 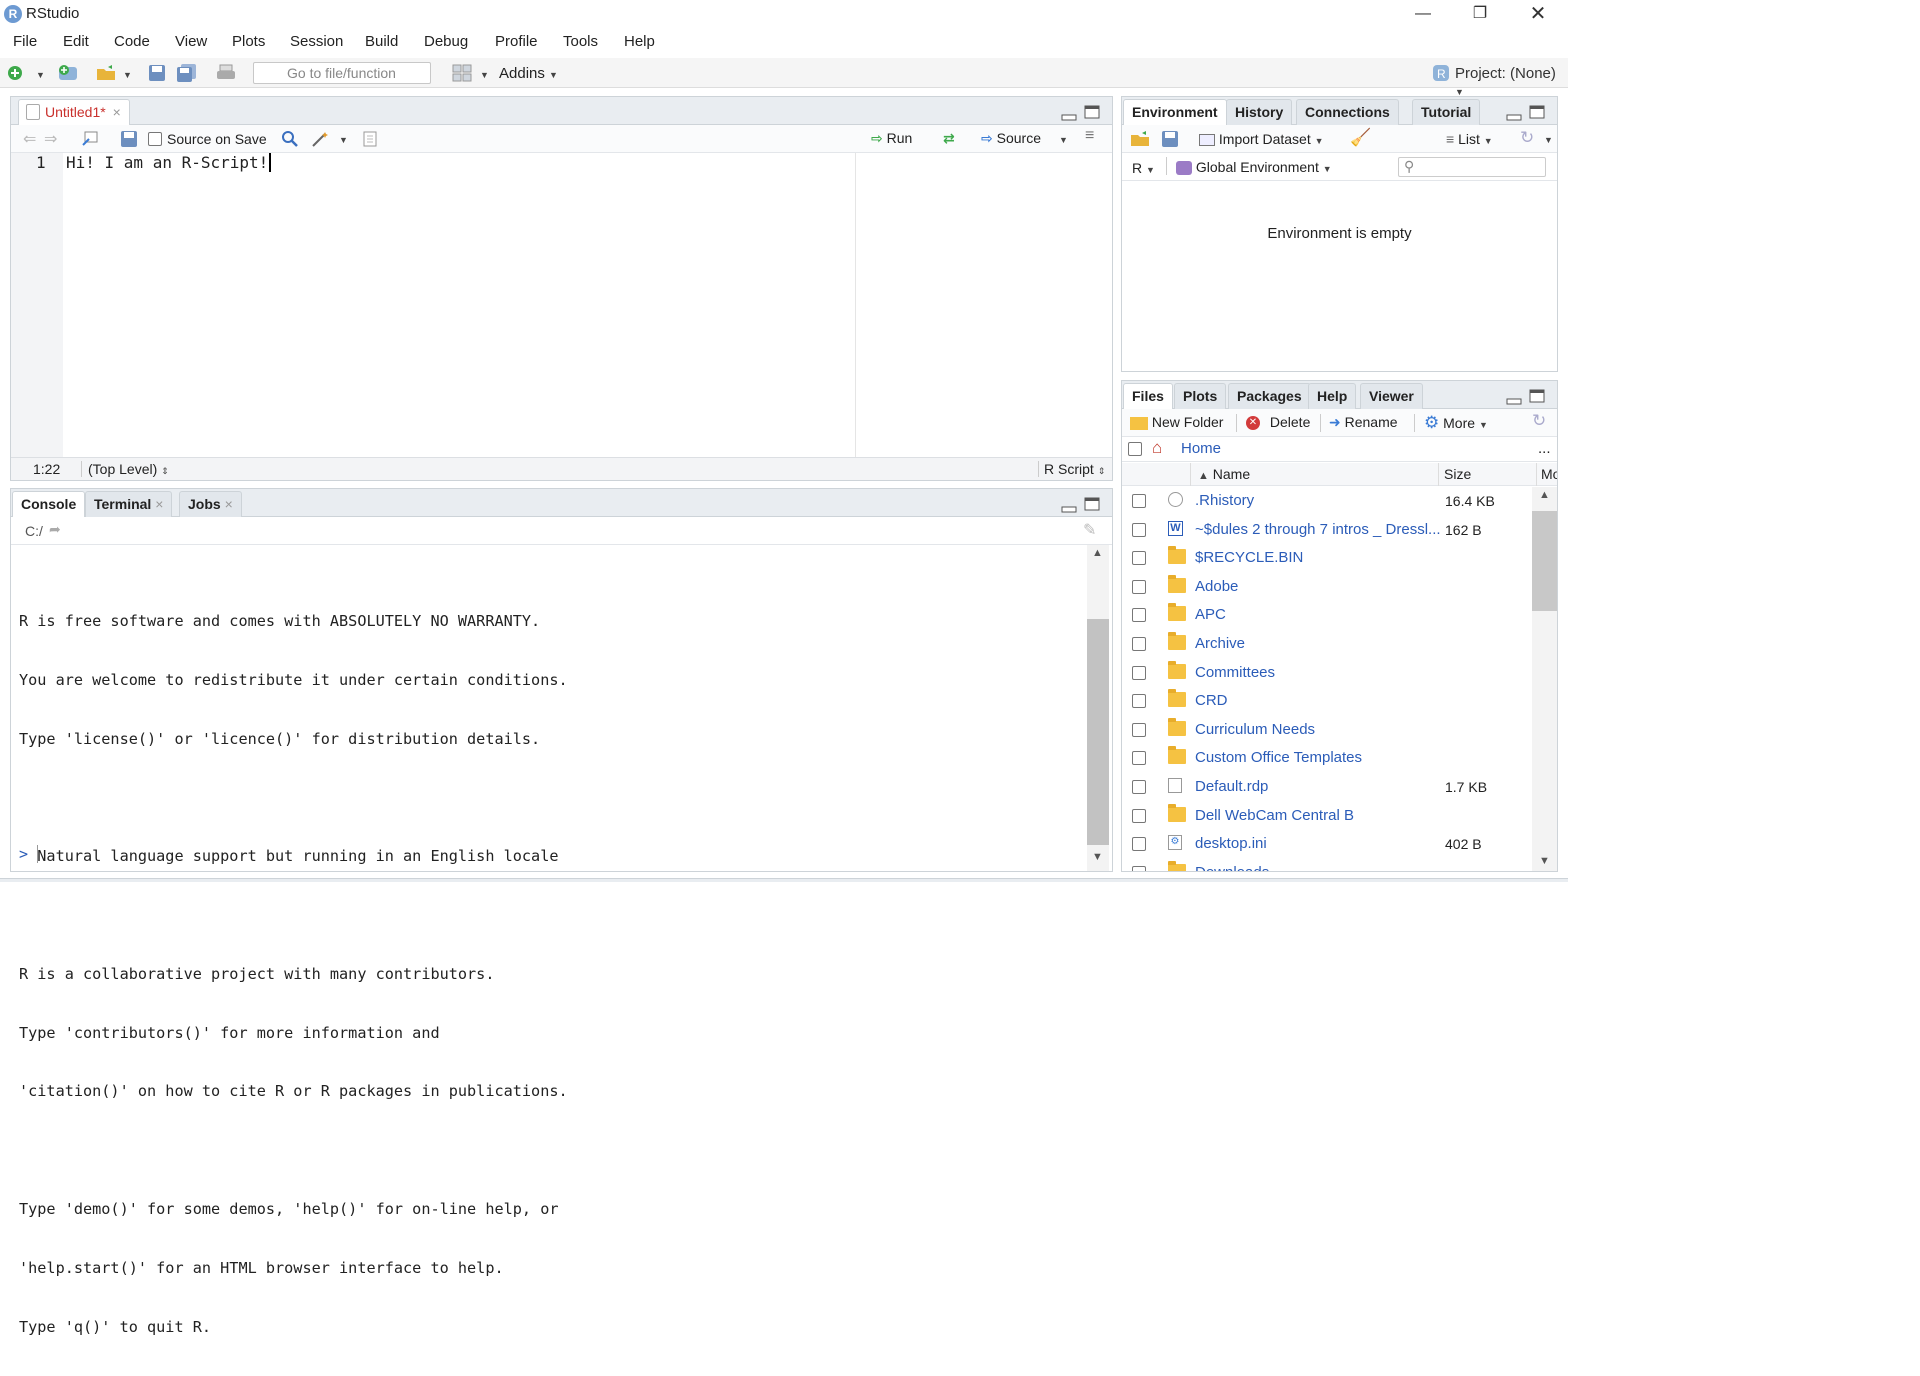 I want to click on source-on-save-checkbox, so click(x=155, y=139).